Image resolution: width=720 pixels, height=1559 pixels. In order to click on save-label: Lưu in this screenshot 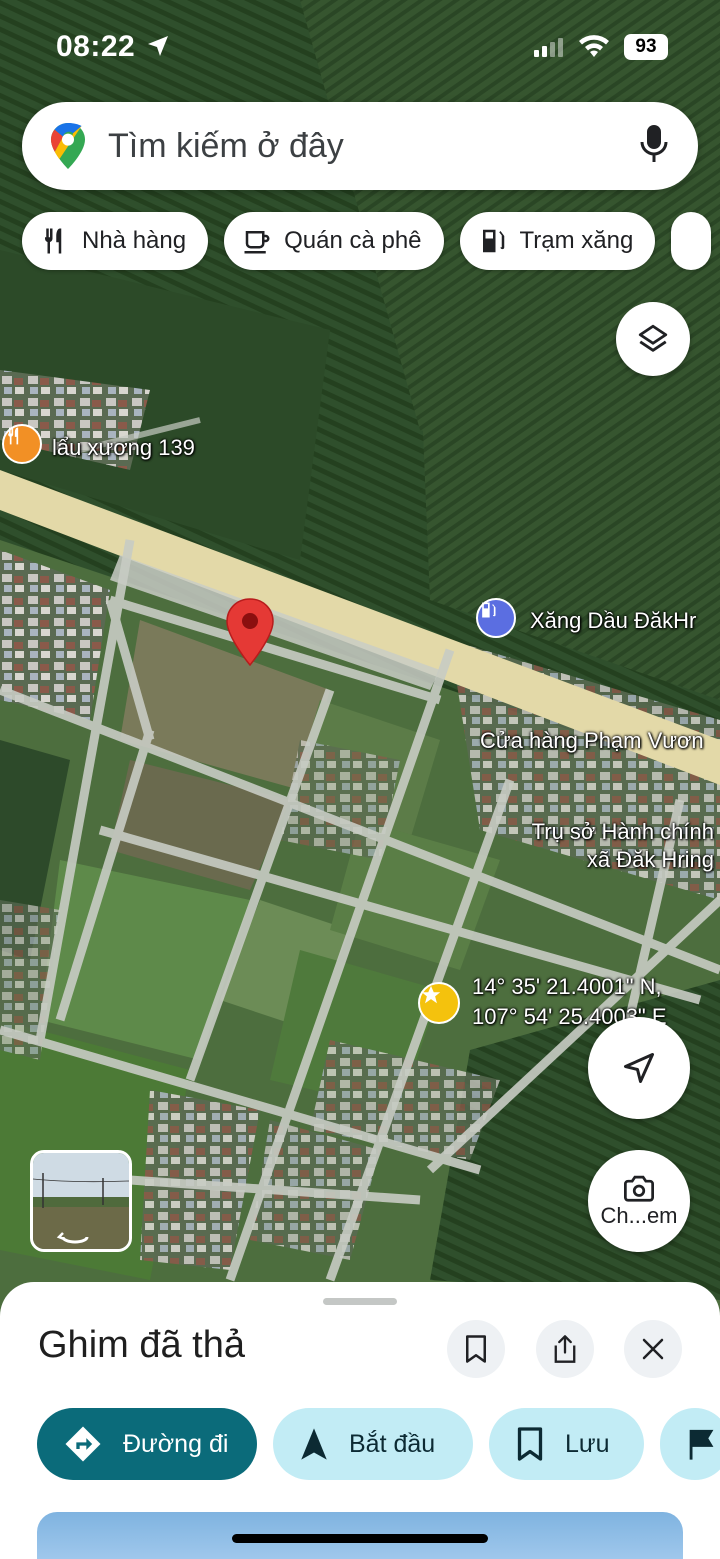, I will do `click(587, 1443)`.